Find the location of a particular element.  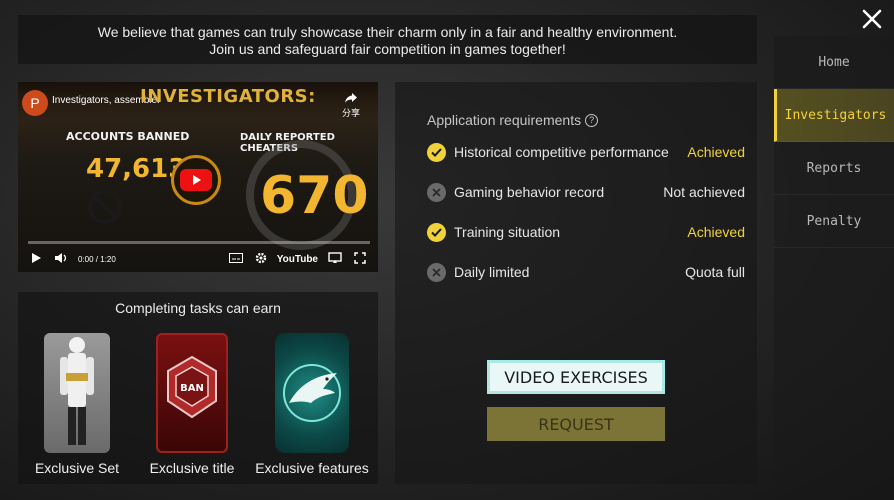

youtube-logo: YouTube is located at coordinates (297, 259).